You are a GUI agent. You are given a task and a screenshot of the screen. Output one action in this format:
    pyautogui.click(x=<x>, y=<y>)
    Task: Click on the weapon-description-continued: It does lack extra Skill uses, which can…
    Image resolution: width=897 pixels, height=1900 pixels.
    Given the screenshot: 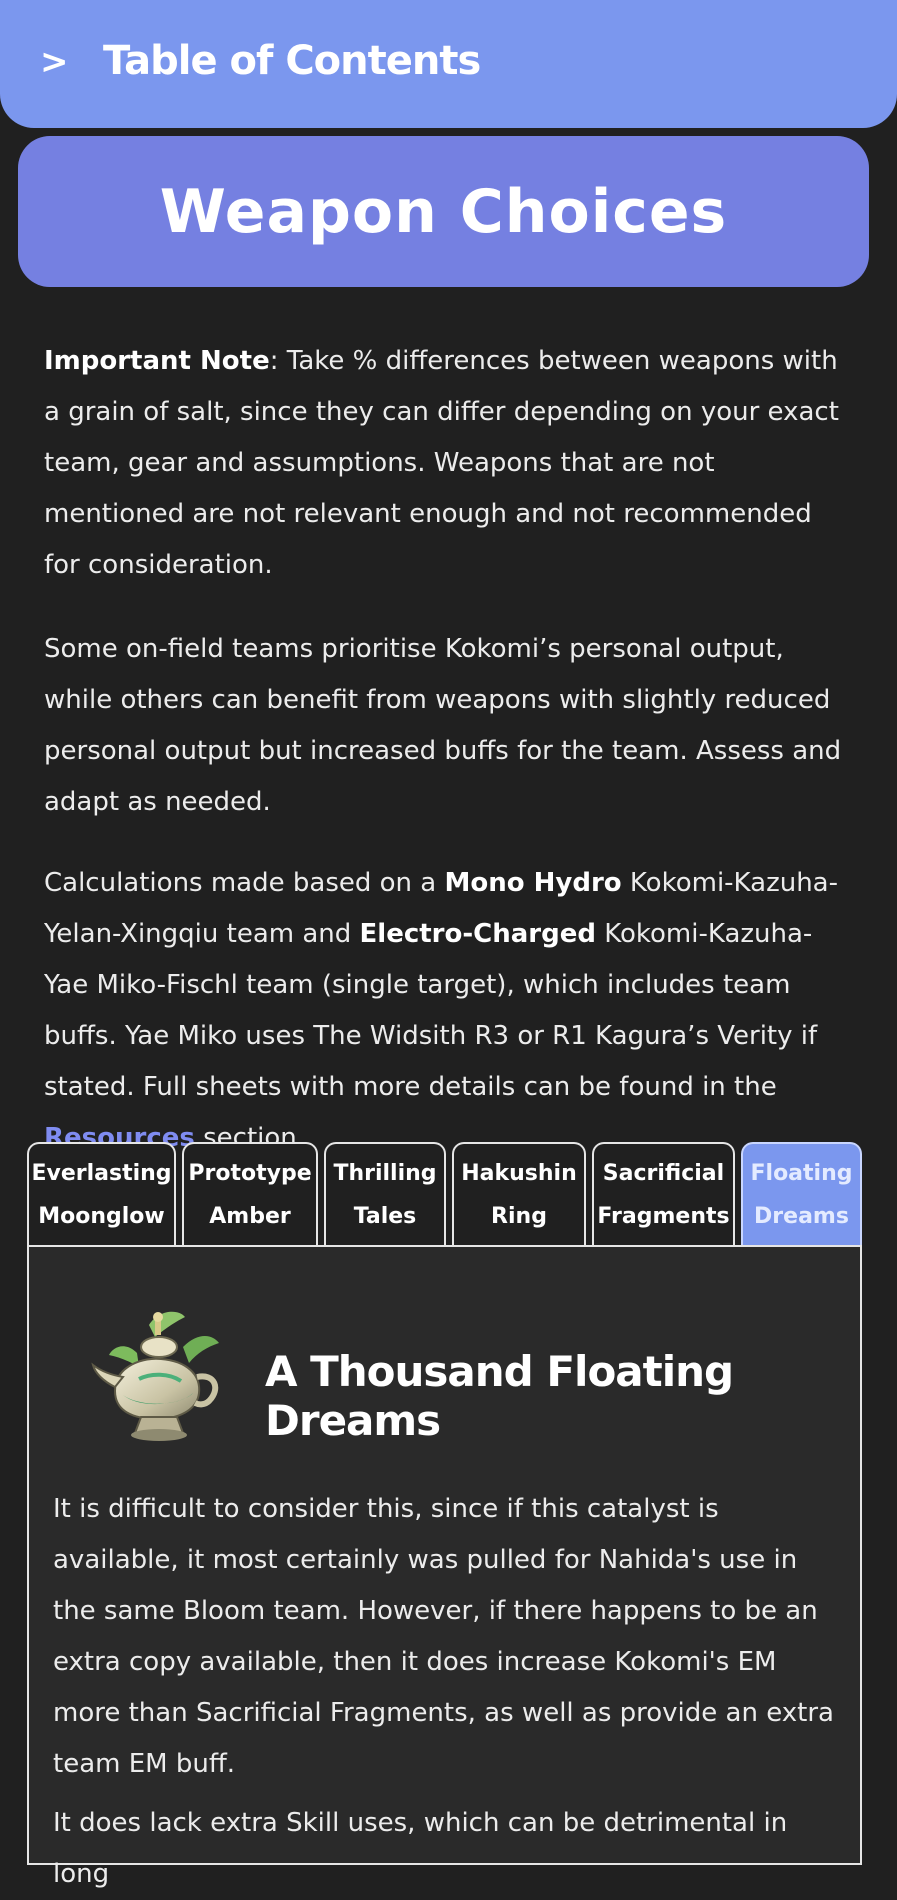 What is the action you would take?
    pyautogui.click(x=420, y=1848)
    